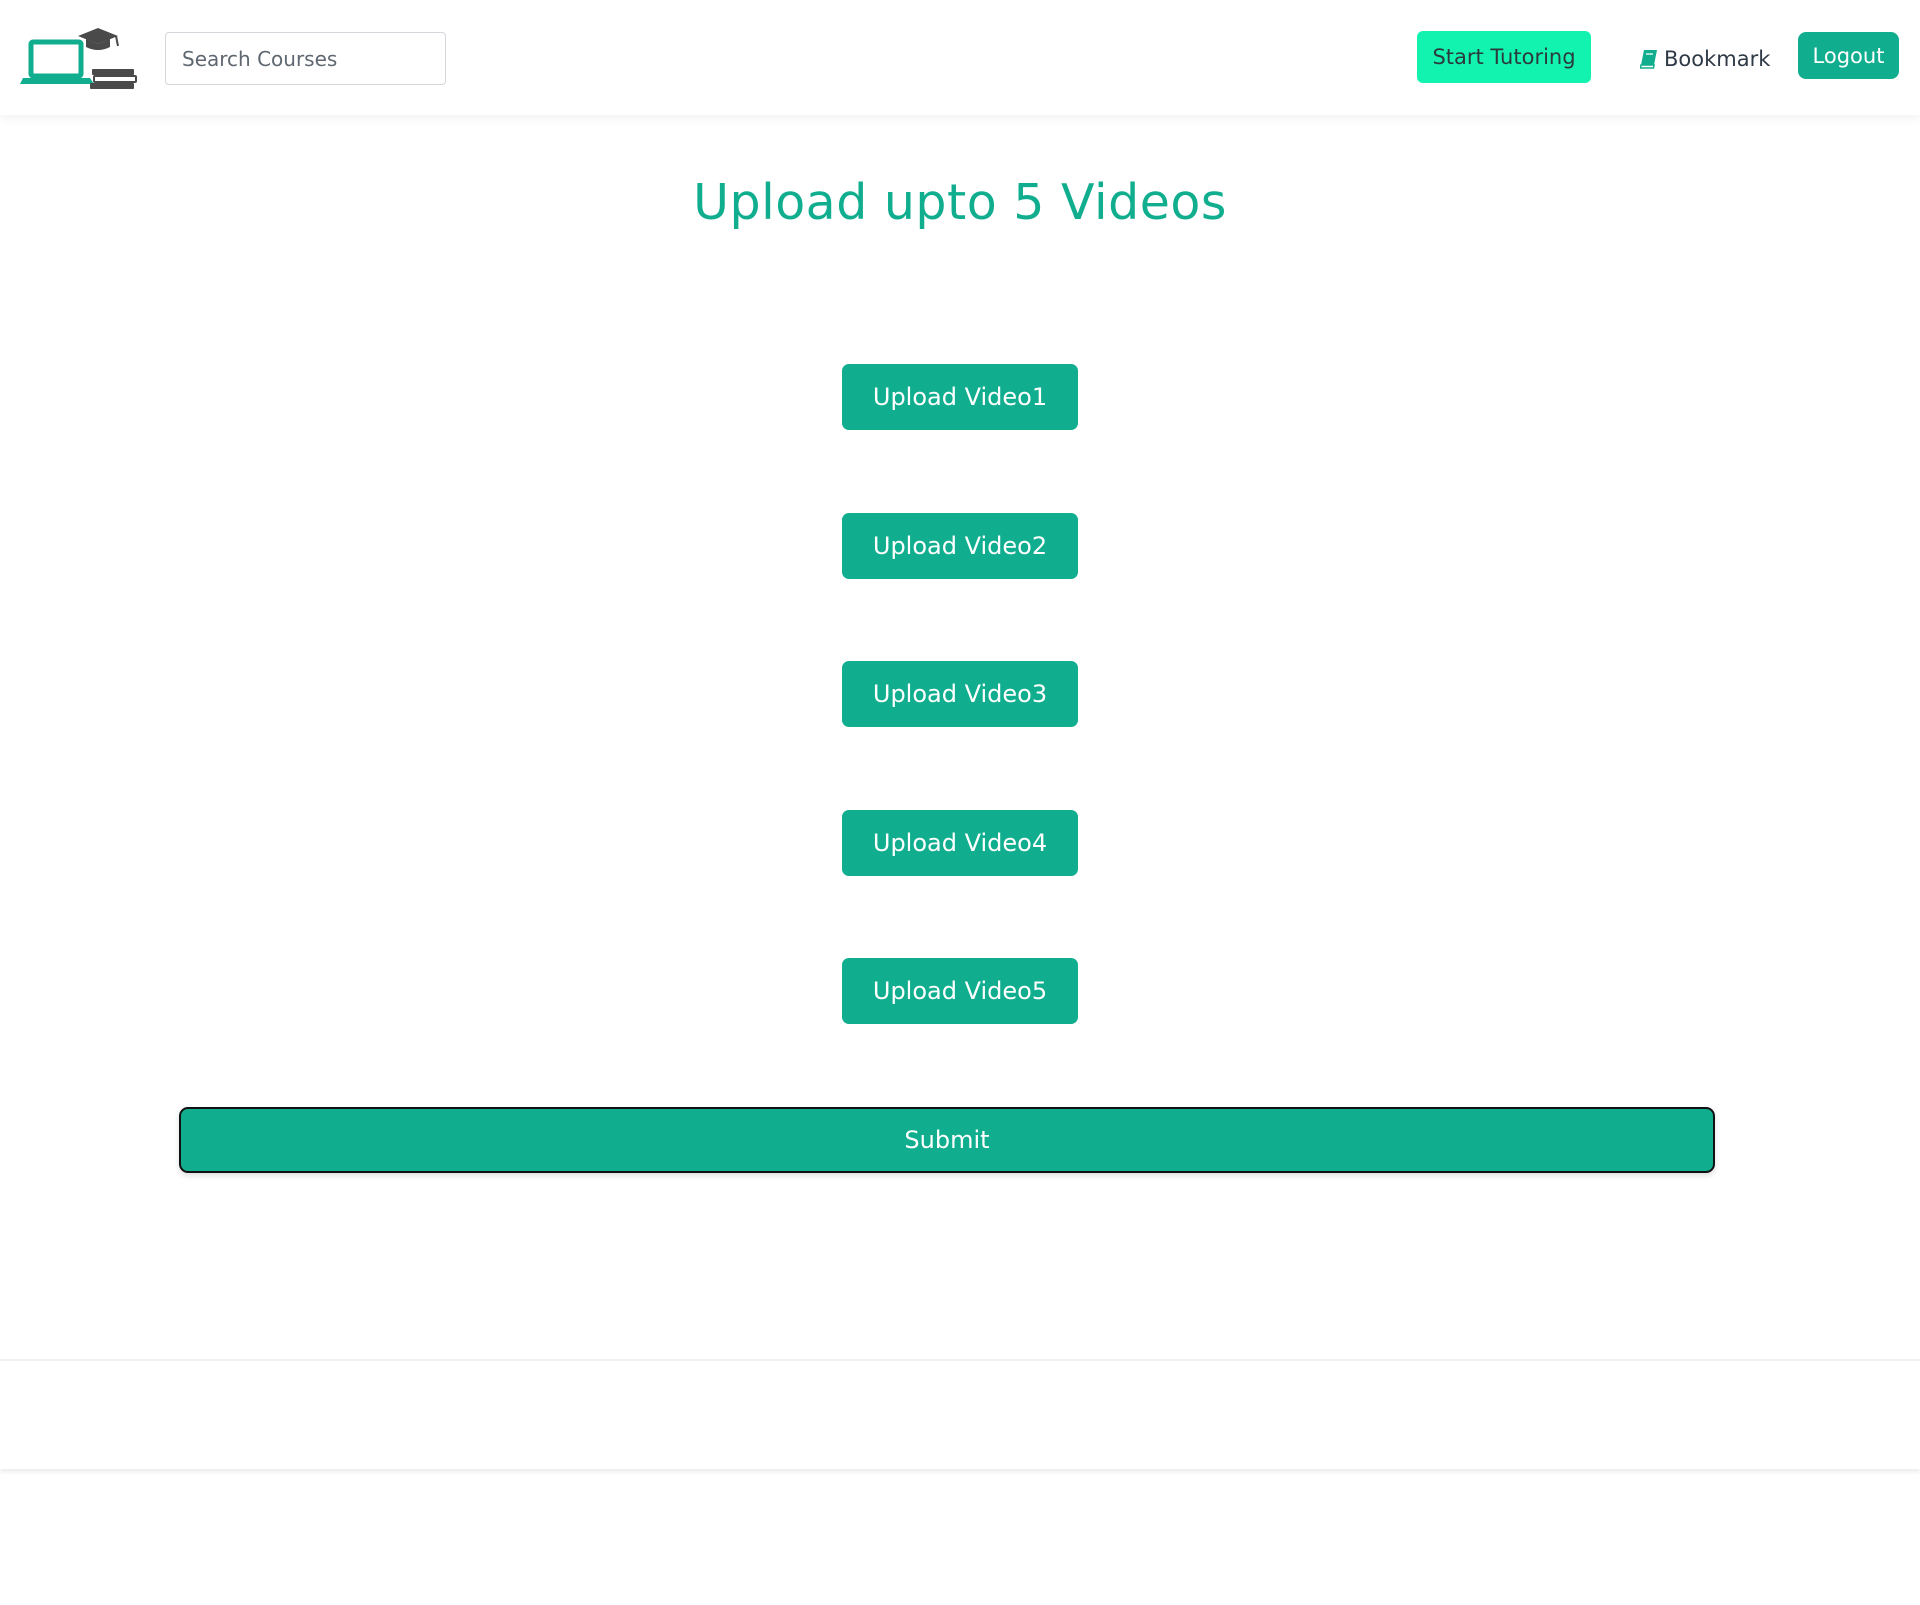 This screenshot has height=1605, width=1920. Describe the element at coordinates (960, 843) in the screenshot. I see `upload-video-4-button: Upload Video4` at that location.